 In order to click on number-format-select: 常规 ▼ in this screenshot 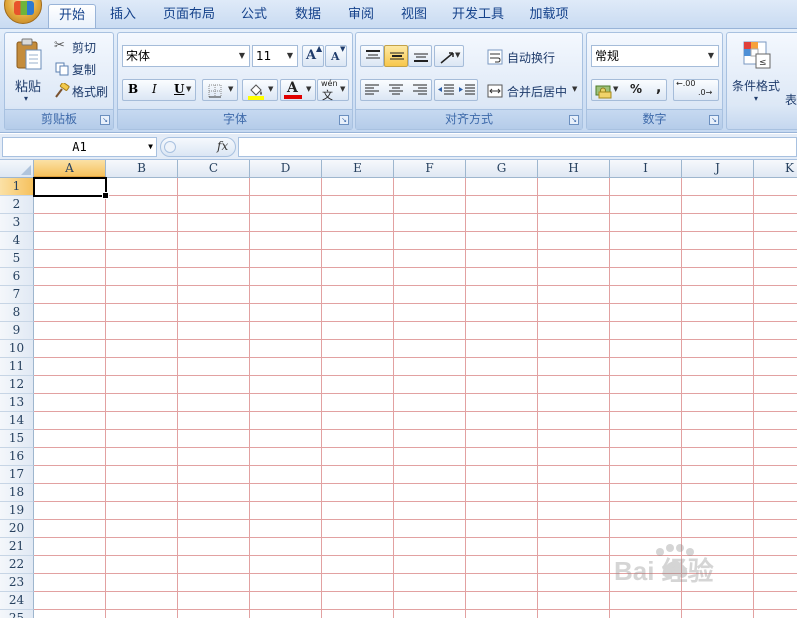, I will do `click(655, 56)`.